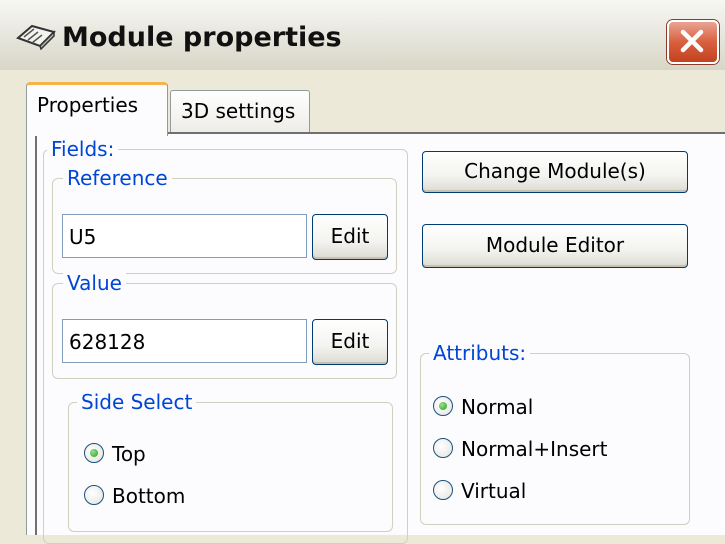 The width and height of the screenshot is (725, 544). What do you see at coordinates (555, 433) in the screenshot?
I see `attributs-group: Attributs: Normal Normal+Insert Virtual` at bounding box center [555, 433].